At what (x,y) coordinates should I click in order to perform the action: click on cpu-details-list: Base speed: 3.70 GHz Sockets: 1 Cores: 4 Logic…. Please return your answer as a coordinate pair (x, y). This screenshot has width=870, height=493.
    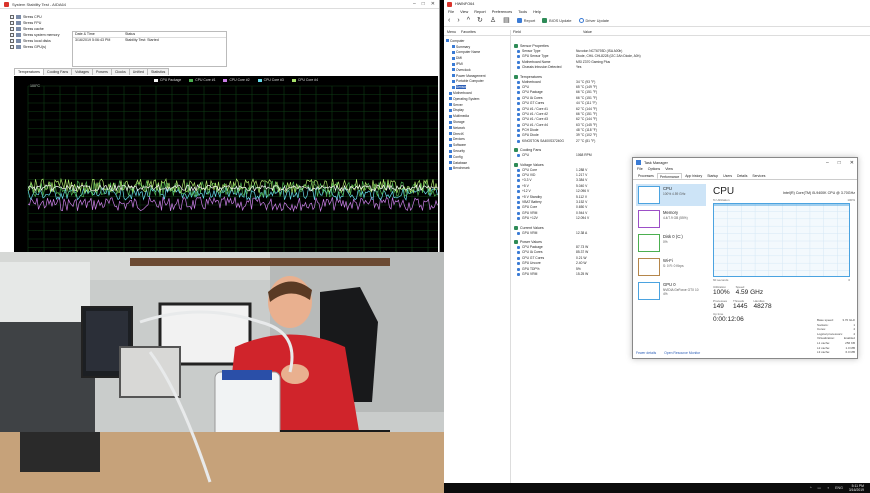
    Looking at the image, I should click on (836, 336).